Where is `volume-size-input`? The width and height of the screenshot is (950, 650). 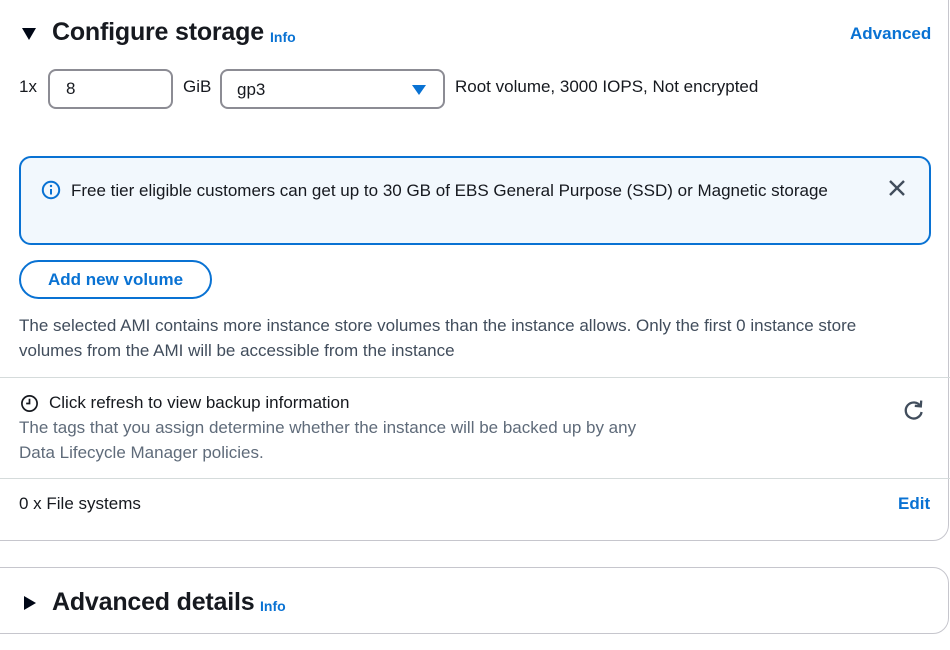
volume-size-input is located at coordinates (110, 89).